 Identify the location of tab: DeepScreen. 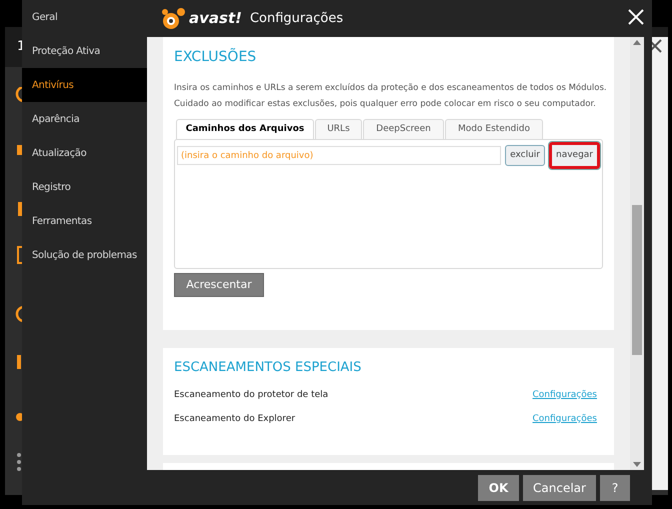
(403, 129).